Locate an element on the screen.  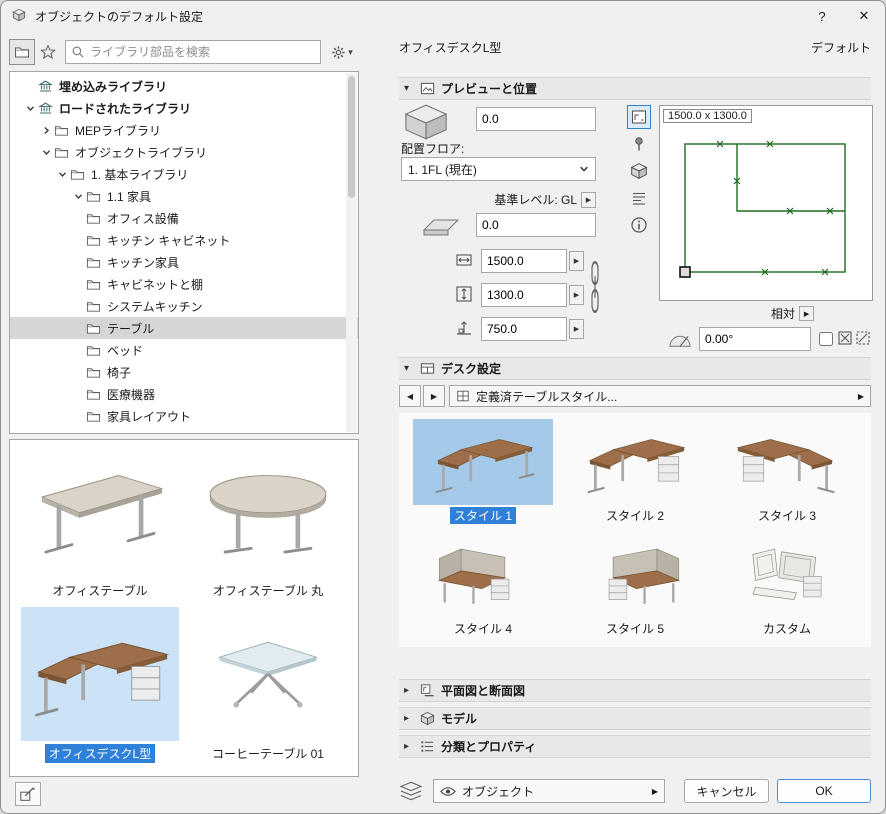
info-button is located at coordinates (639, 225).